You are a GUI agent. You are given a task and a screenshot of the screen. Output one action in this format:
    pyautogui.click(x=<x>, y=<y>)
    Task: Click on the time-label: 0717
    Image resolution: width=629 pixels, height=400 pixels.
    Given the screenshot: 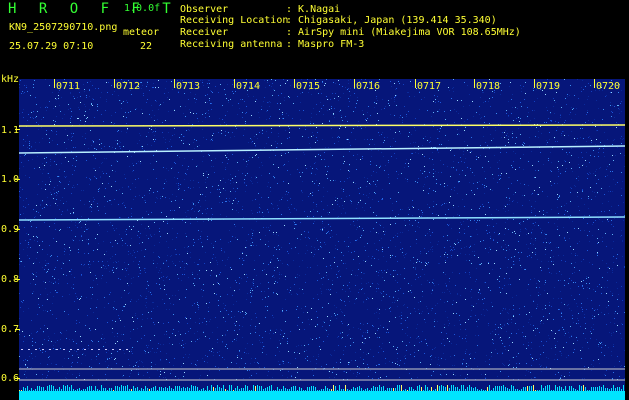 What is the action you would take?
    pyautogui.click(x=429, y=86)
    